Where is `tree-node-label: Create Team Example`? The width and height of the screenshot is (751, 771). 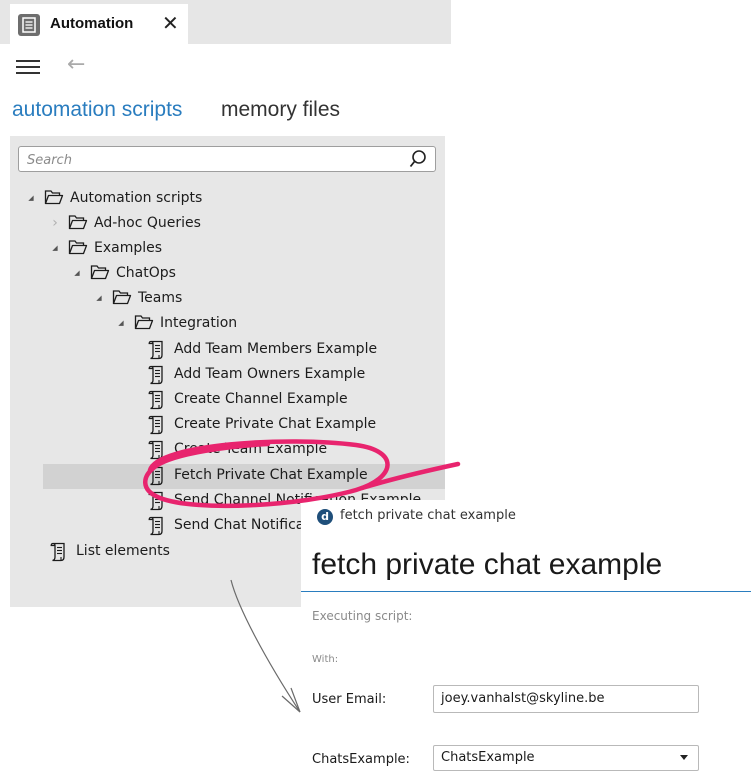
tree-node-label: Create Team Example is located at coordinates (251, 449).